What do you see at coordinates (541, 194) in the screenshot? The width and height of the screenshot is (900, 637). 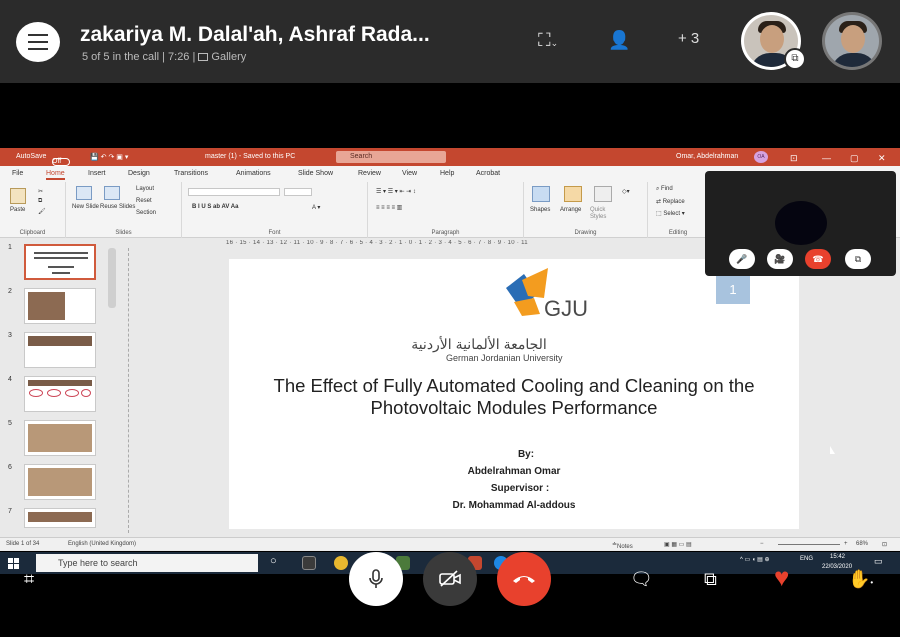 I see `shapes-icon` at bounding box center [541, 194].